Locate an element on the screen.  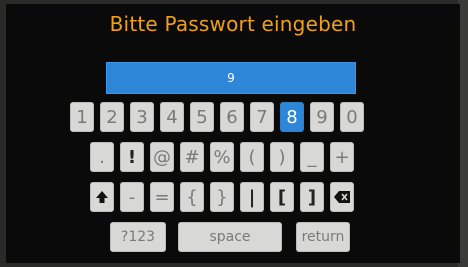
key-bracket-close: ] is located at coordinates (312, 197).